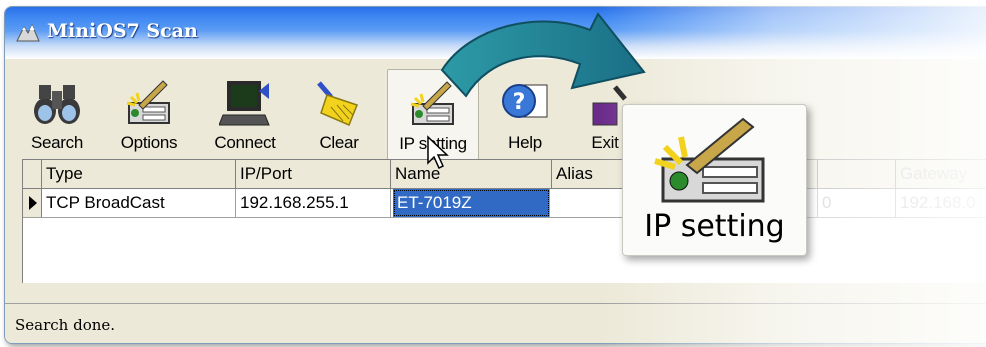 Image resolution: width=986 pixels, height=347 pixels. I want to click on curved-arrow-icon, so click(543, 55).